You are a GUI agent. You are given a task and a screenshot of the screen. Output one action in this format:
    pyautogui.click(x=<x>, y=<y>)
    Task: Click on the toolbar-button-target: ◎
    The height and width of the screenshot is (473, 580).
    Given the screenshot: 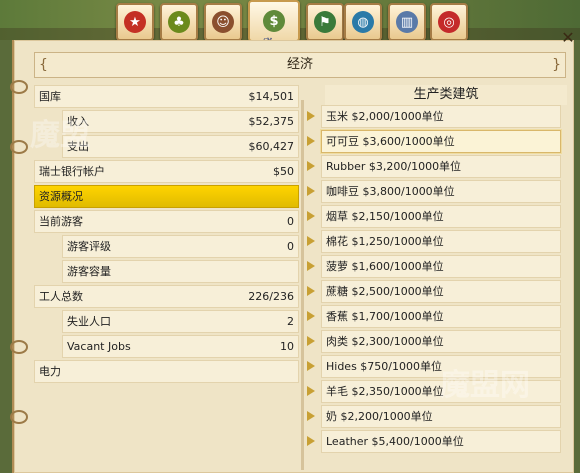 What is the action you would take?
    pyautogui.click(x=449, y=22)
    